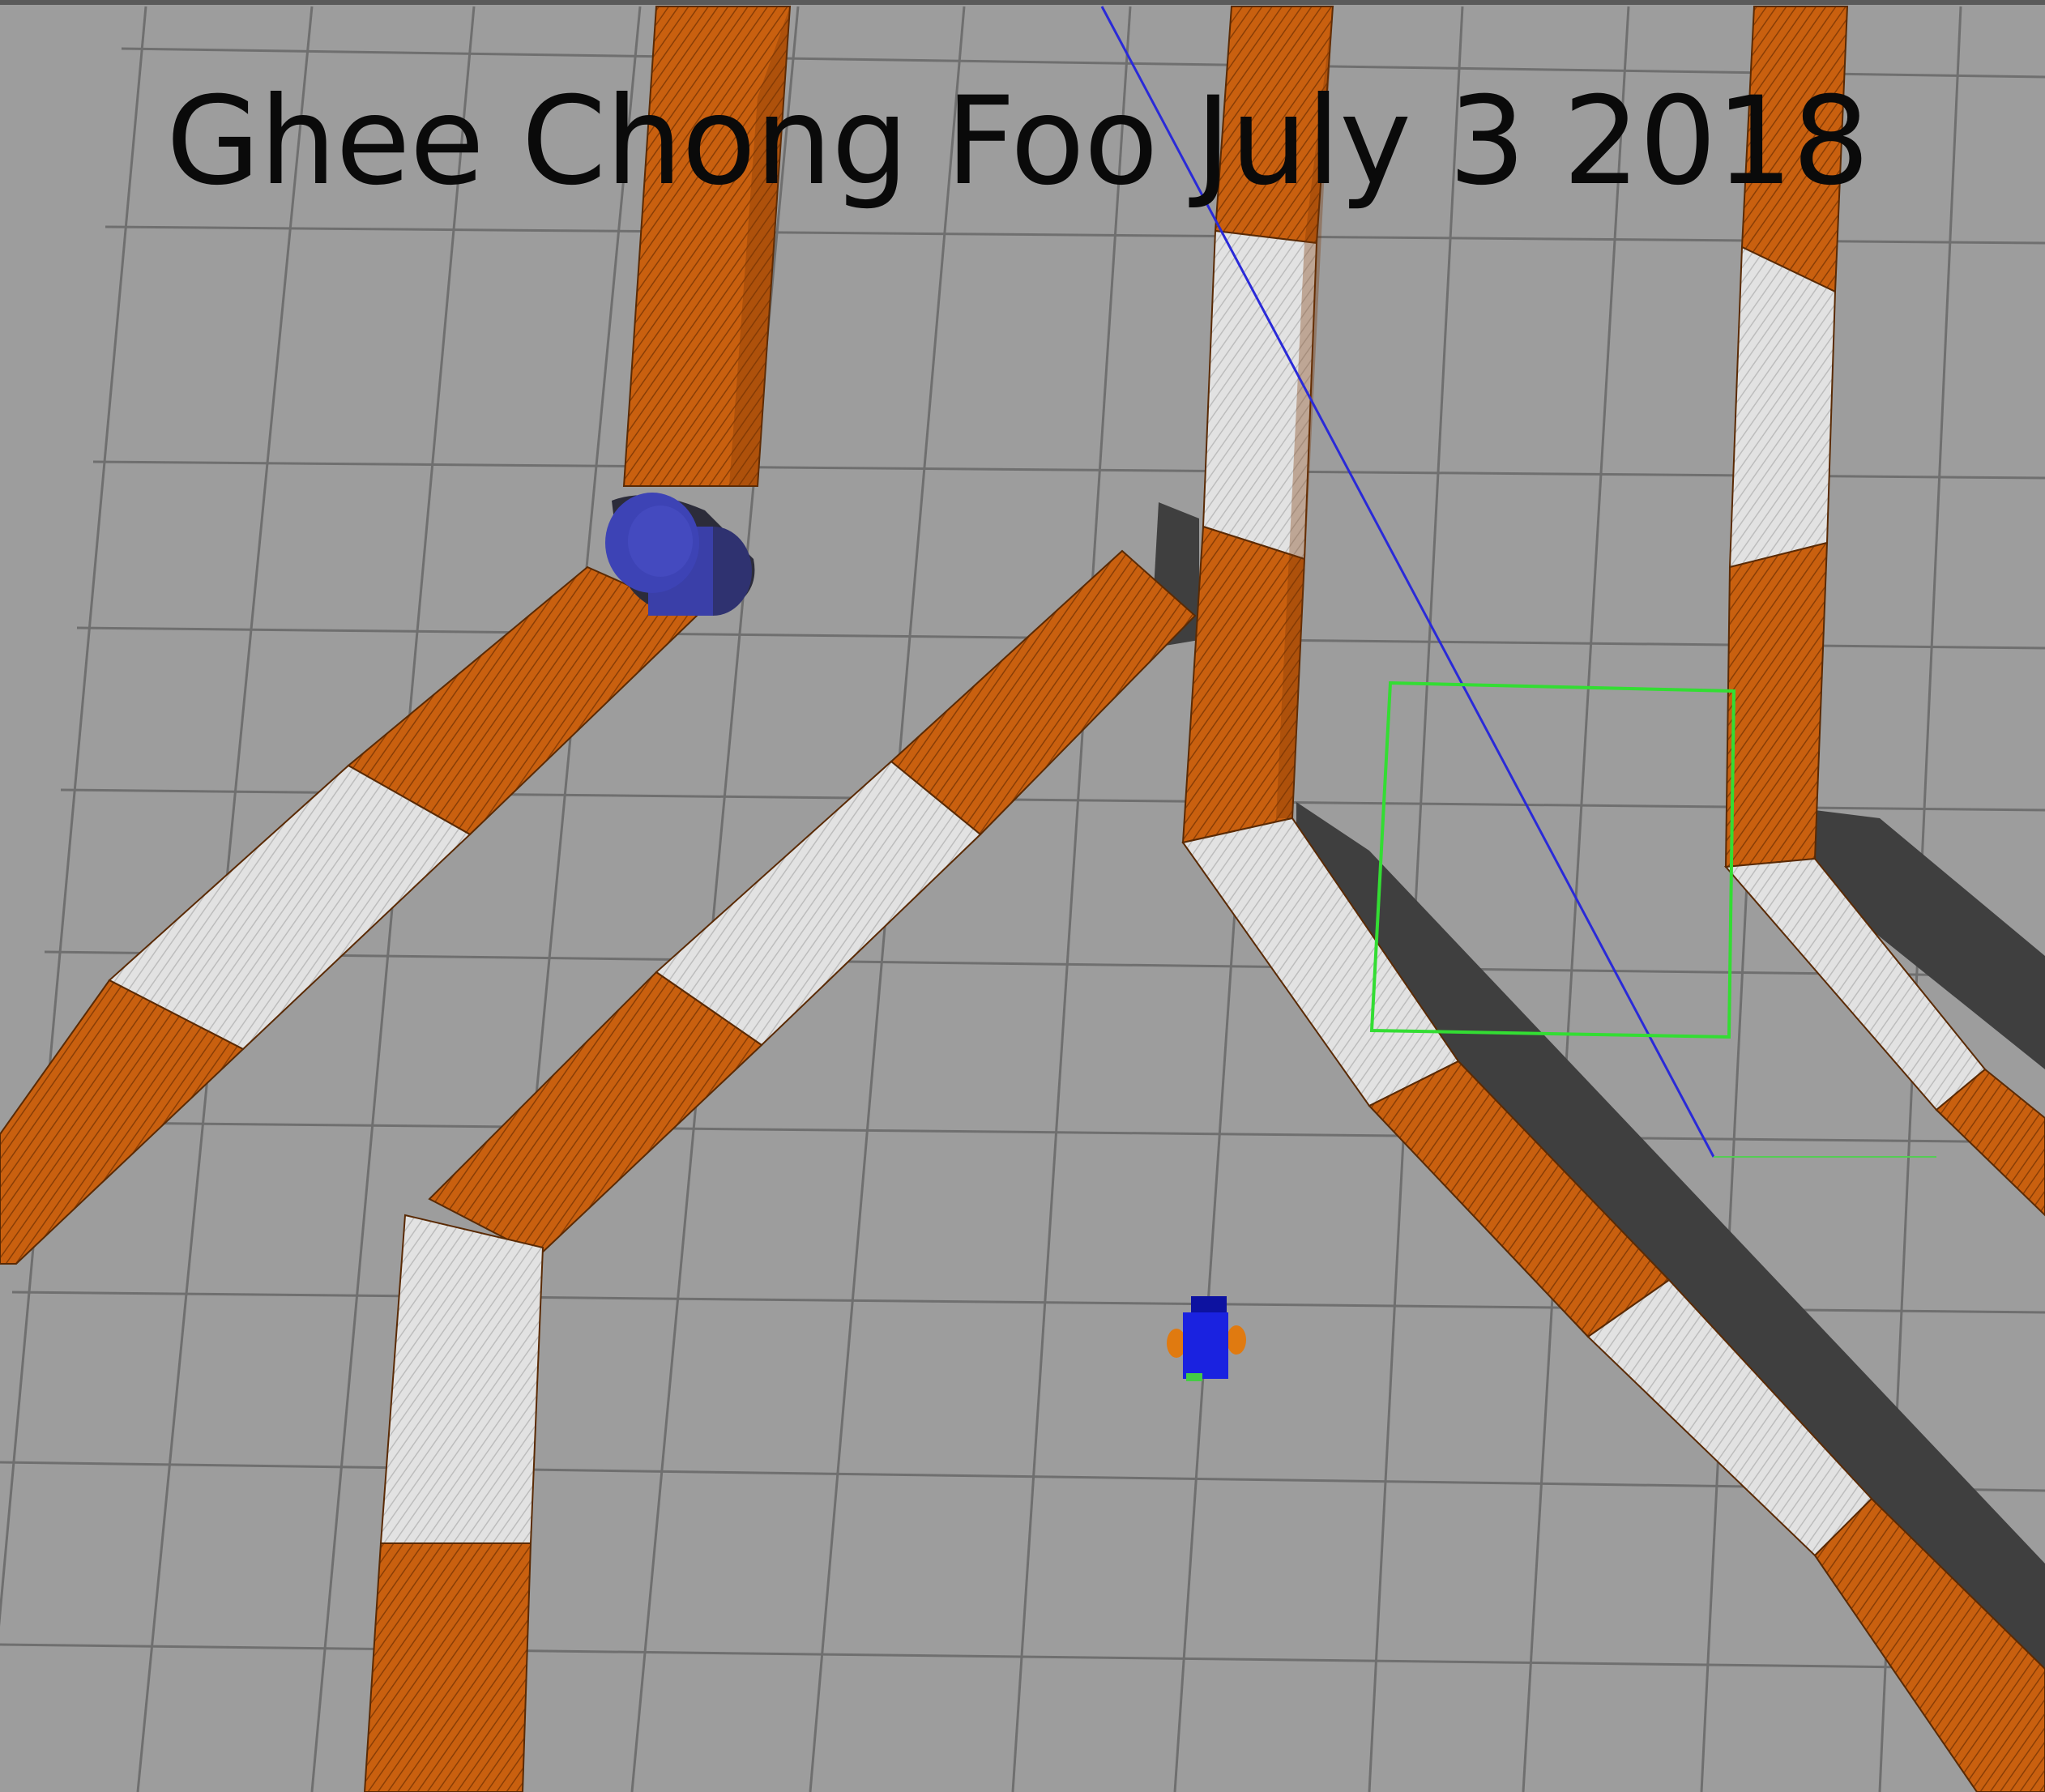  I want to click on overlay-caption: Ghee Chong Foo July 3 2018, so click(1018, 141).